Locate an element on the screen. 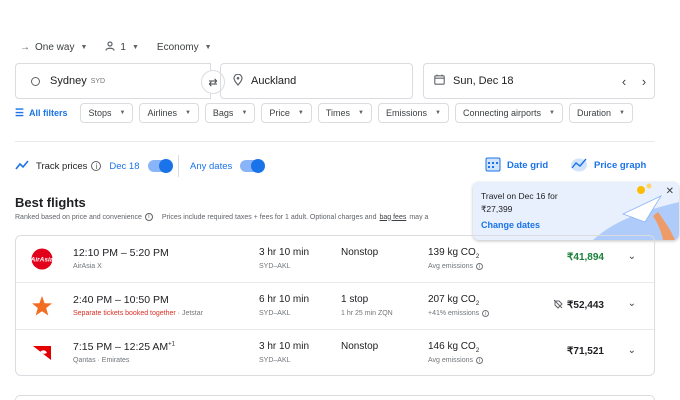 The height and width of the screenshot is (400, 680). airline-label: Jetstar is located at coordinates (192, 313).